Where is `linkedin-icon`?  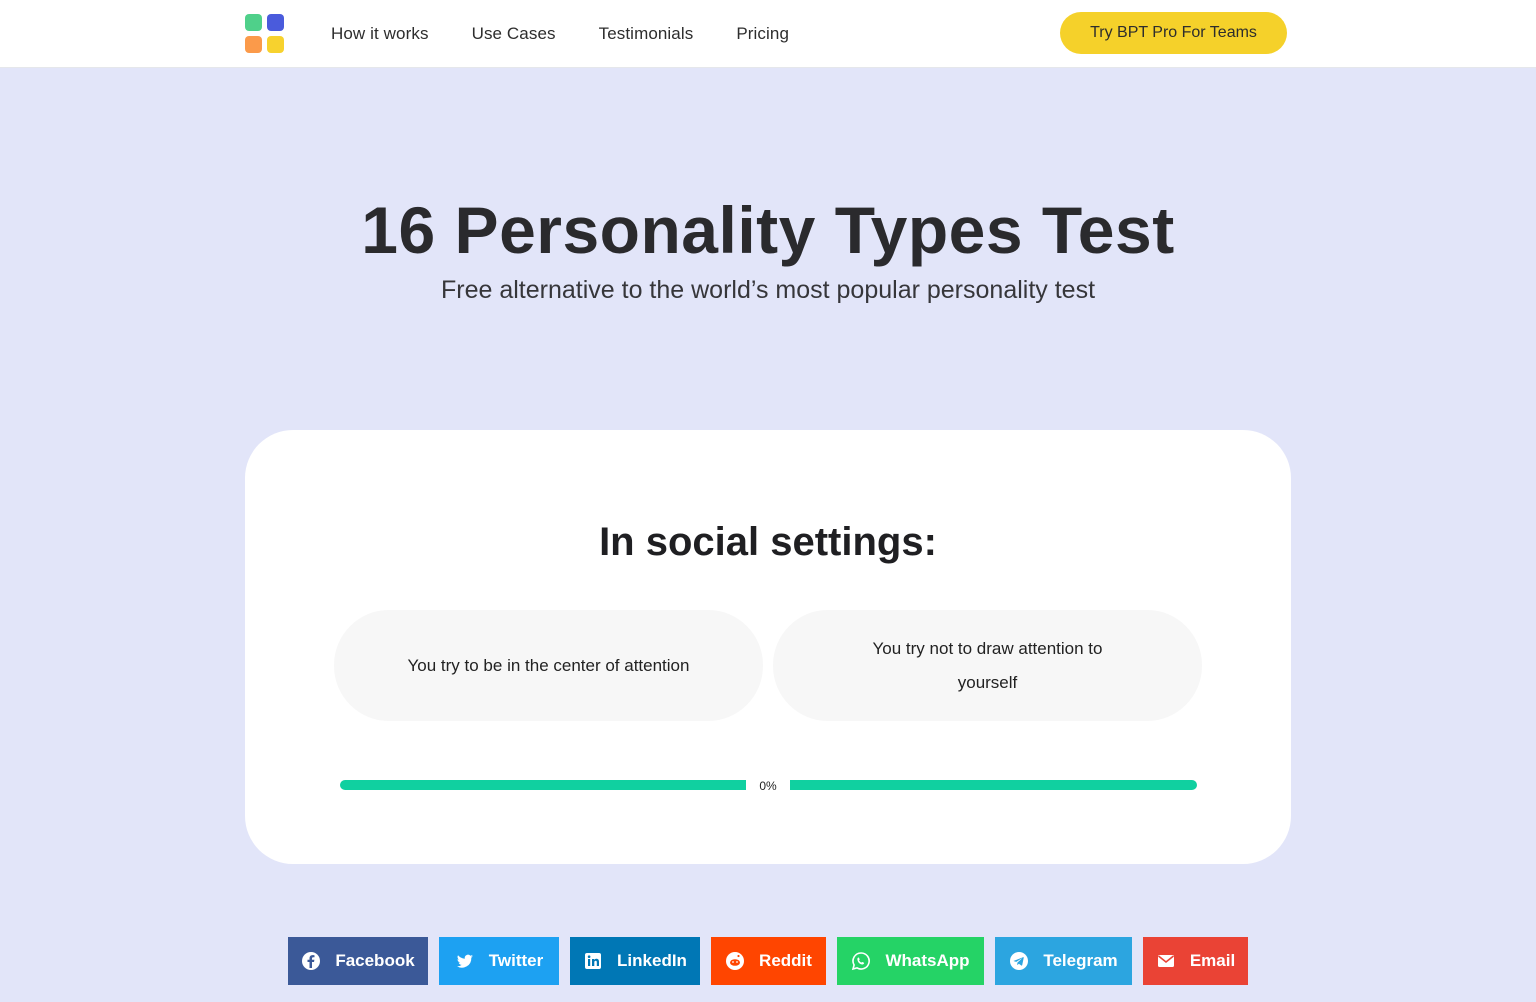 linkedin-icon is located at coordinates (593, 961).